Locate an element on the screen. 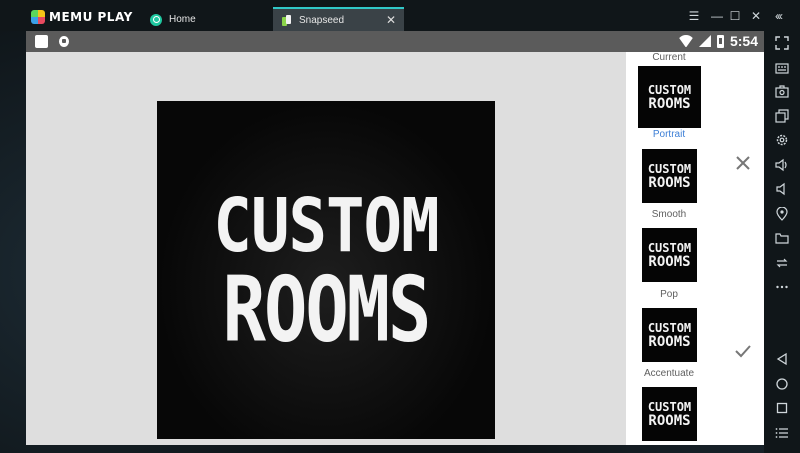  notification-icon is located at coordinates (41, 41).